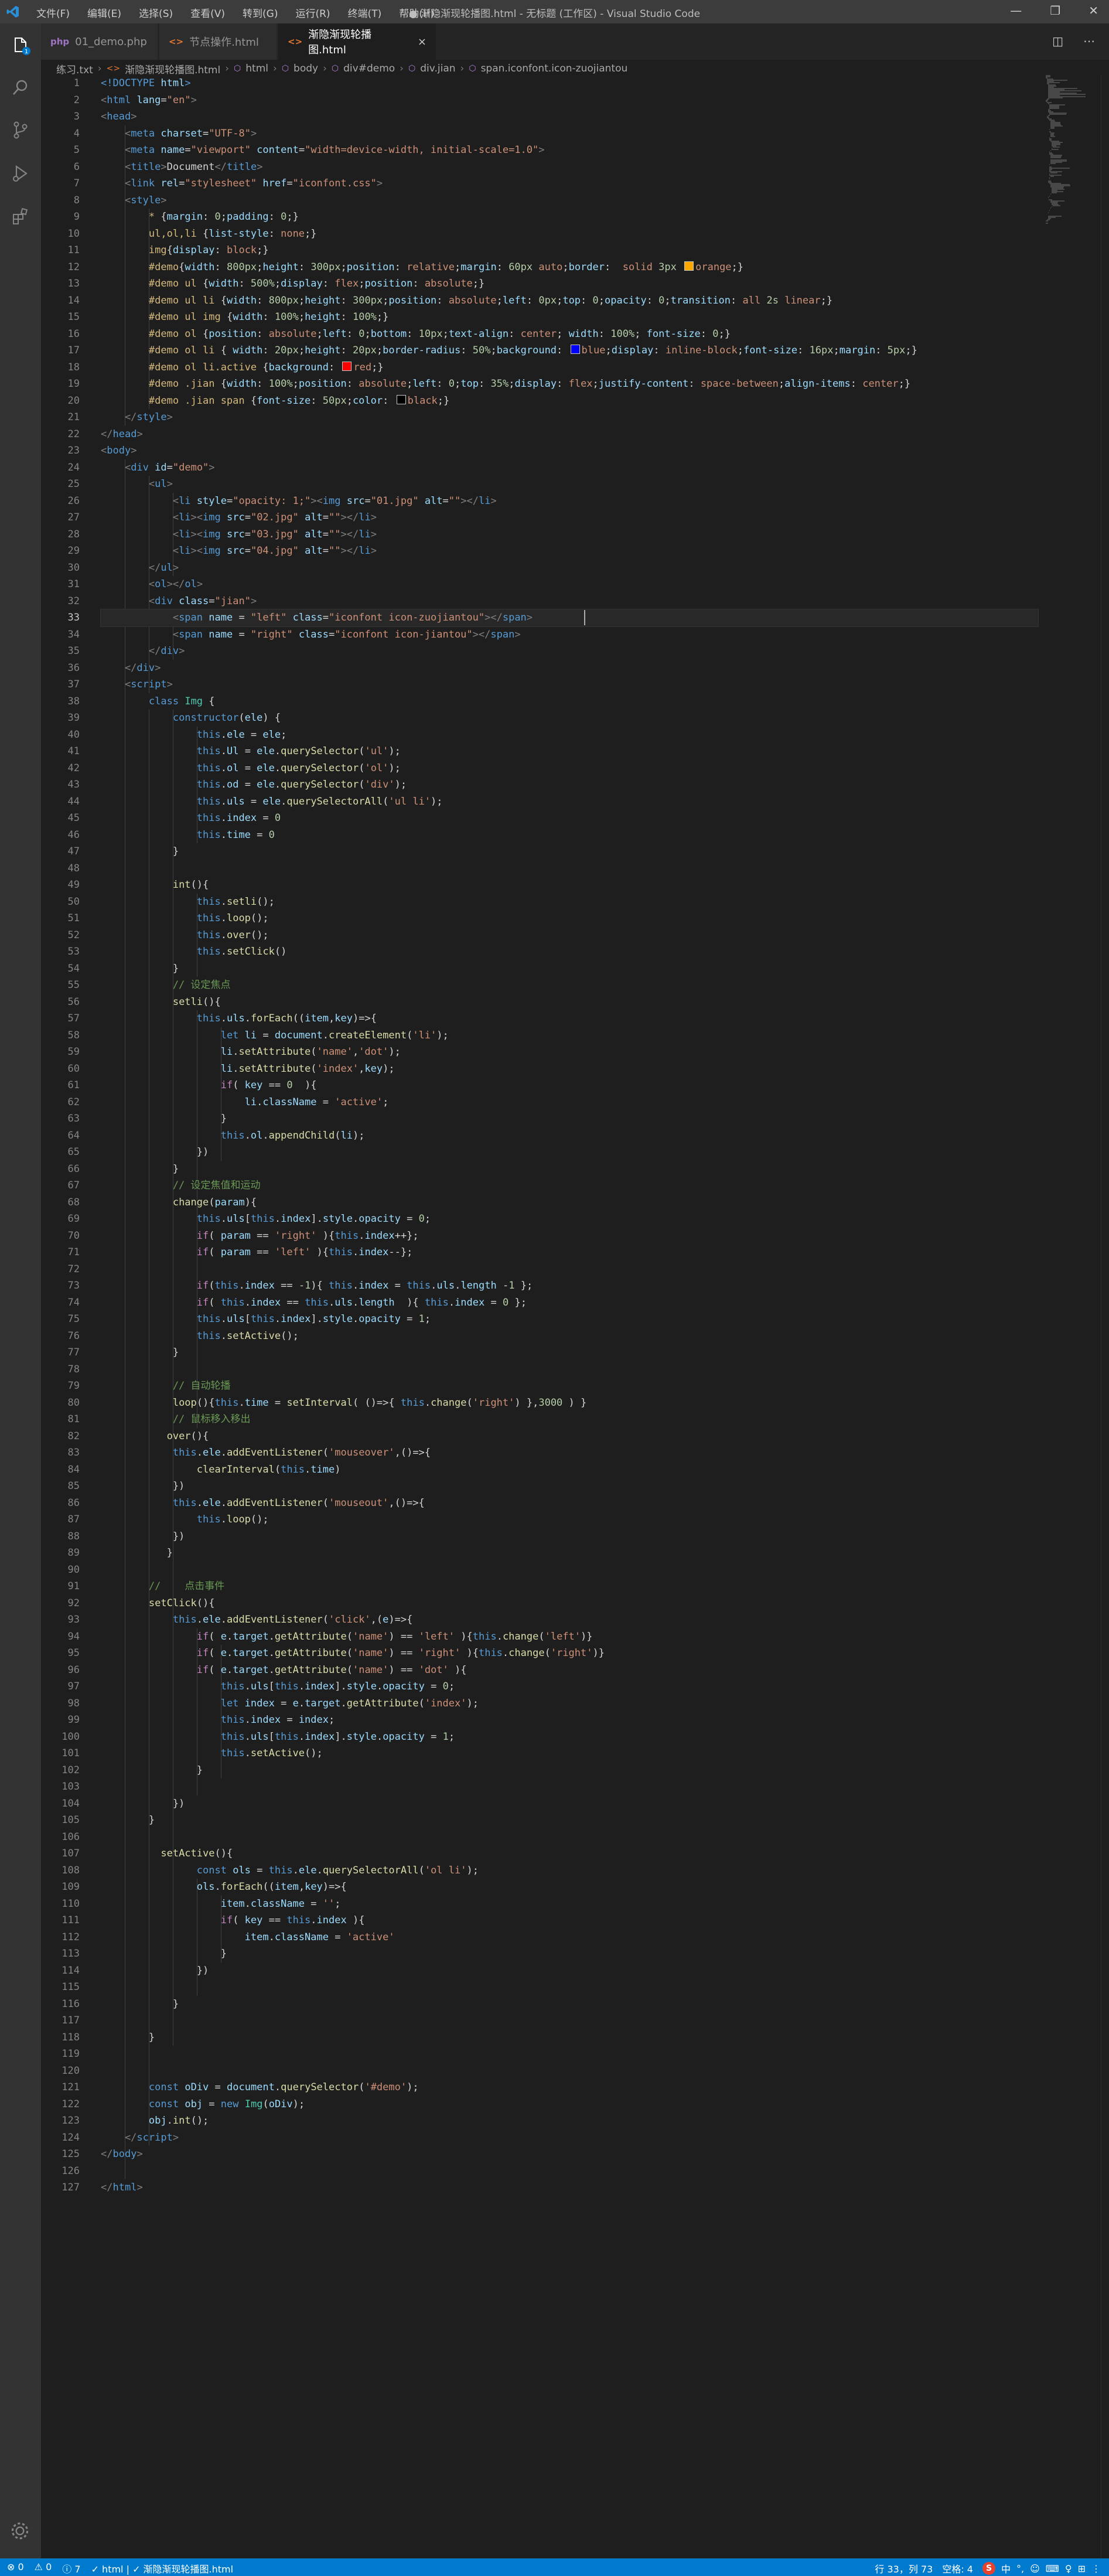 The image size is (1109, 2576). Describe the element at coordinates (569, 1085) in the screenshot. I see `code-line: if( key == 0 ){` at that location.